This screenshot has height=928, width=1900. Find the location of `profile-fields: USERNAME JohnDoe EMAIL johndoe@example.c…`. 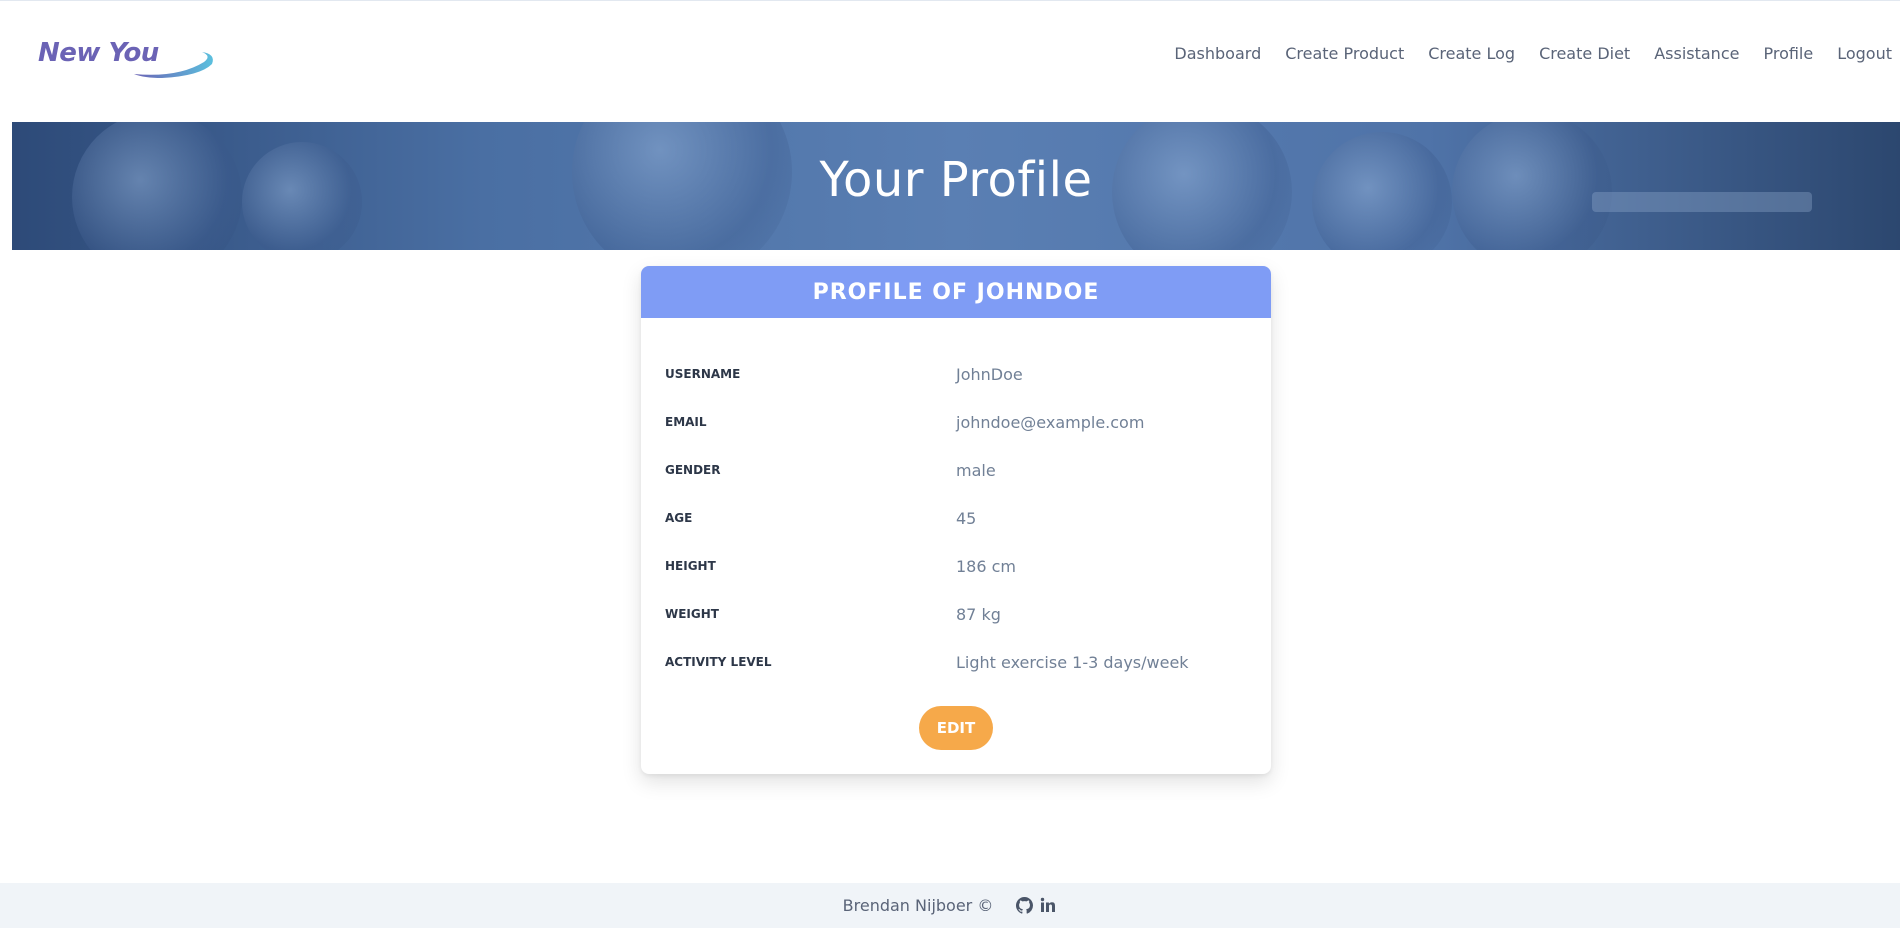

profile-fields: USERNAME JohnDoe EMAIL johndoe@example.c… is located at coordinates (956, 502).